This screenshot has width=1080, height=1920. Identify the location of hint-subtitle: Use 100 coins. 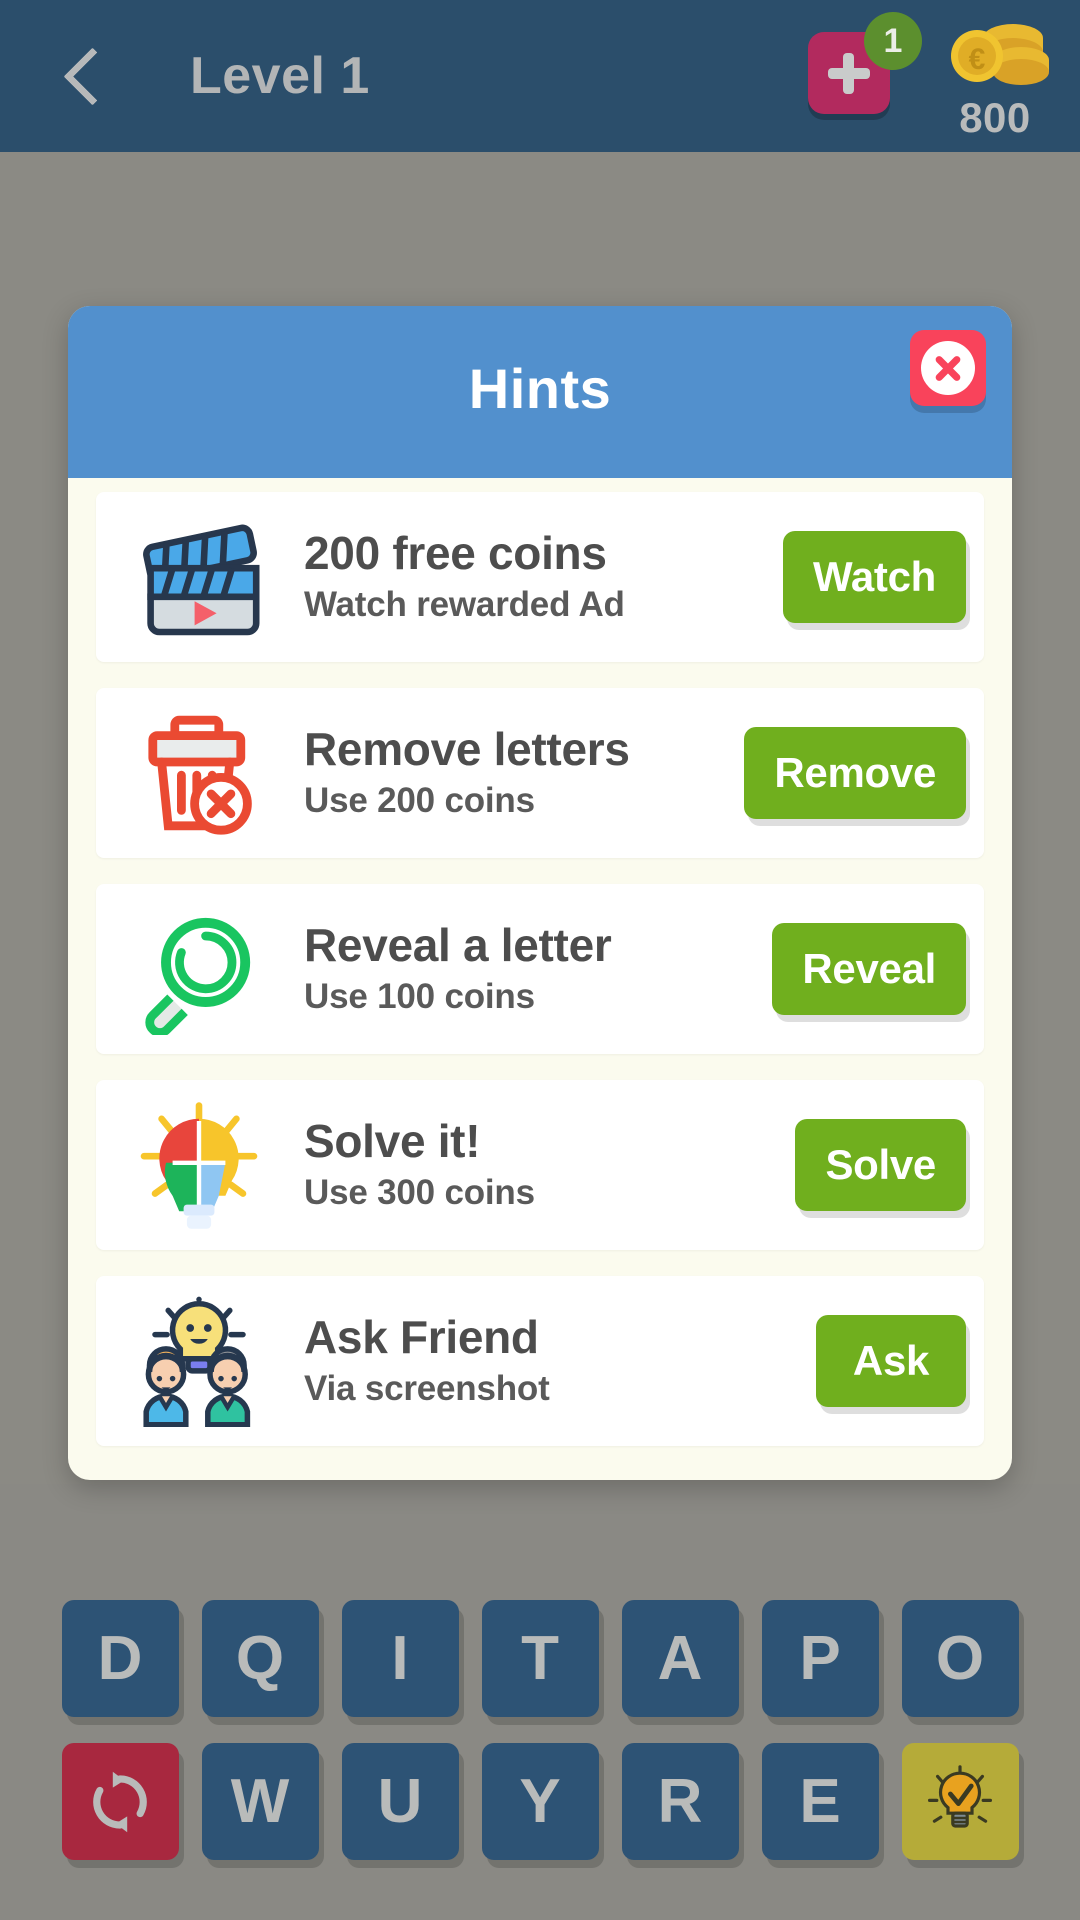
(419, 997).